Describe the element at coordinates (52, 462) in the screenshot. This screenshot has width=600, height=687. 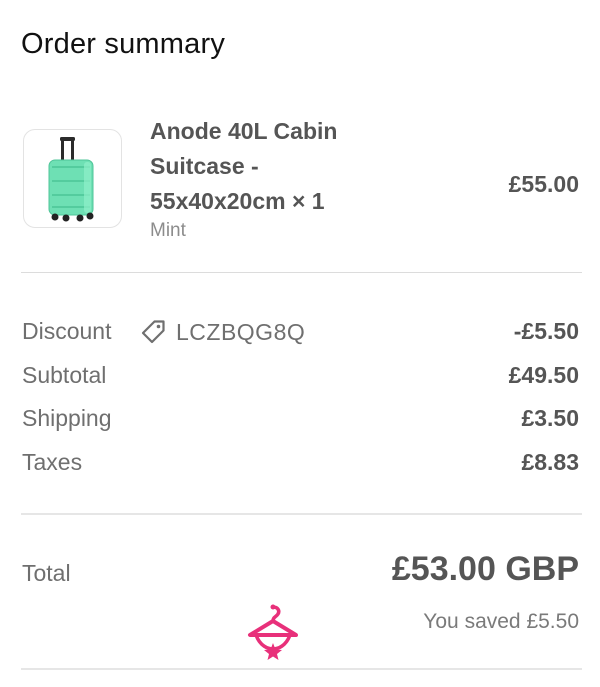
I see `taxes-label: Taxes` at that location.